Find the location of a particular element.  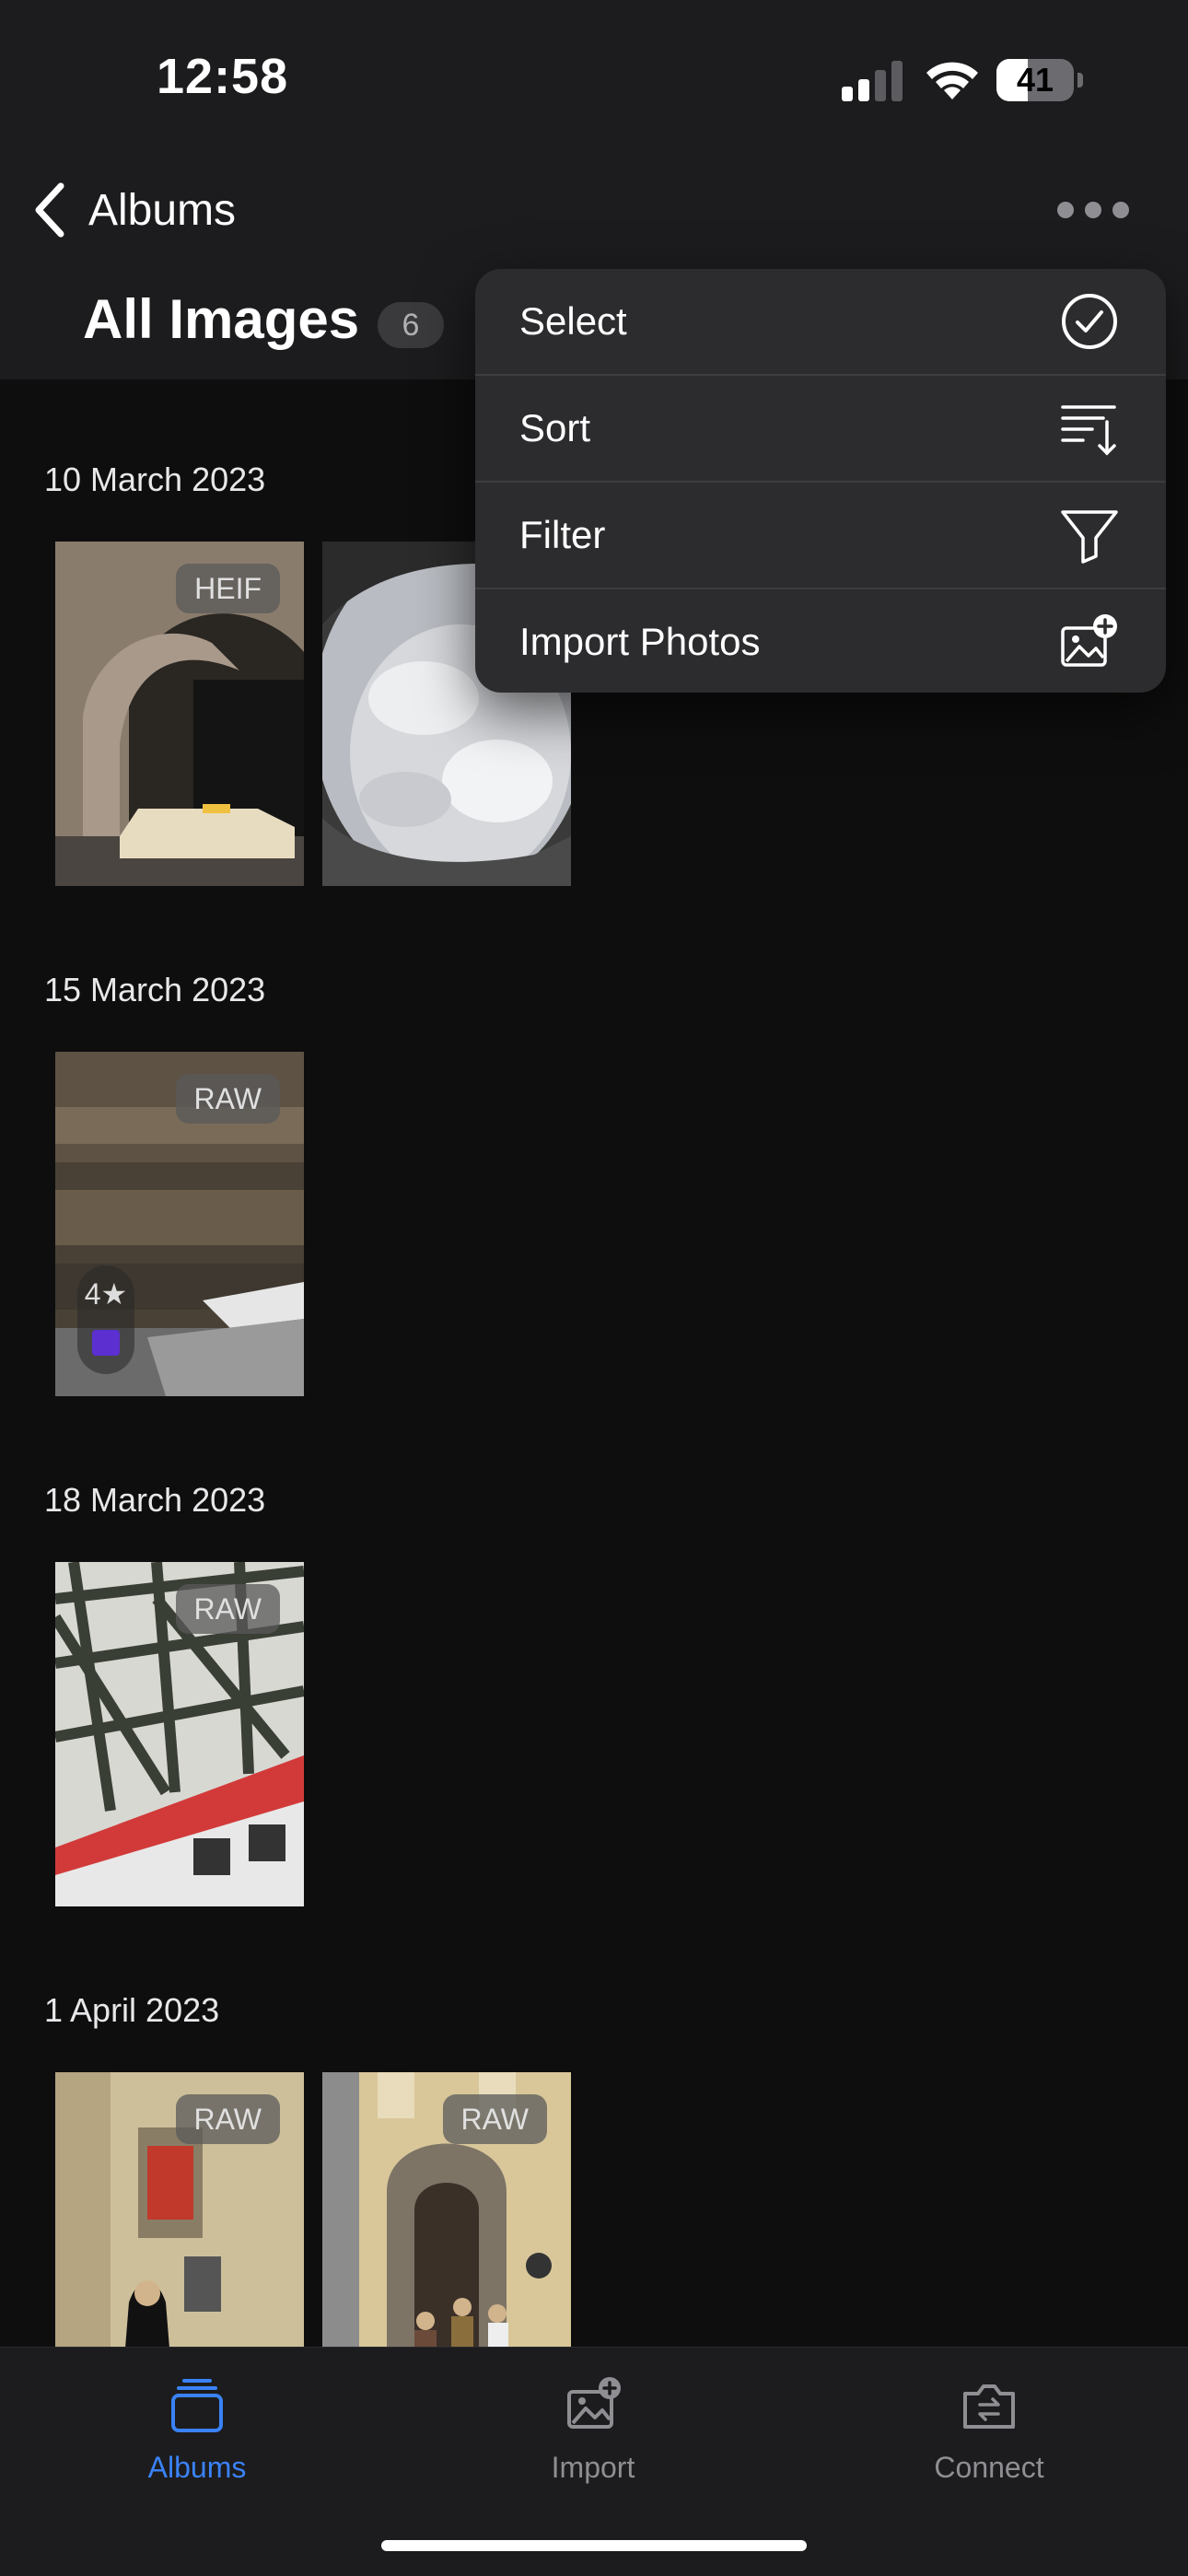

status-time: 12:58 is located at coordinates (223, 76).